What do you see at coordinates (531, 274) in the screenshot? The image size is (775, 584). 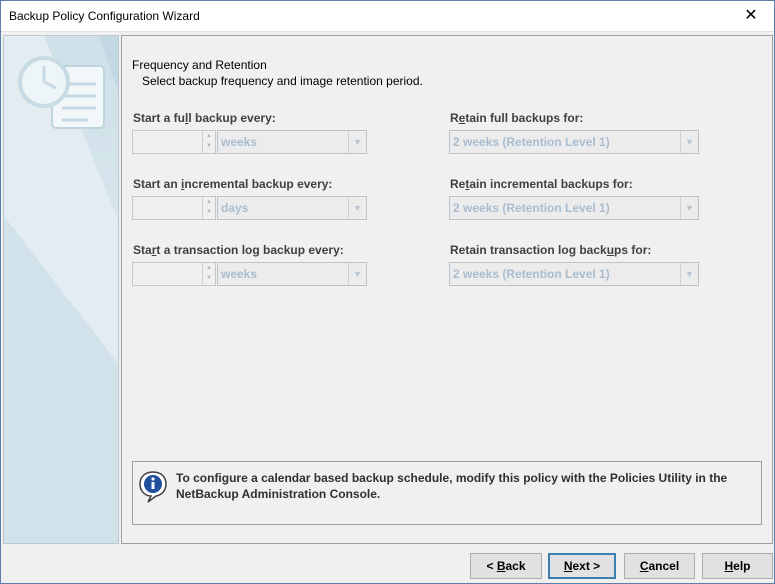 I see `retain-transaction-log-value: 2 weeks (Retention Level 1)` at bounding box center [531, 274].